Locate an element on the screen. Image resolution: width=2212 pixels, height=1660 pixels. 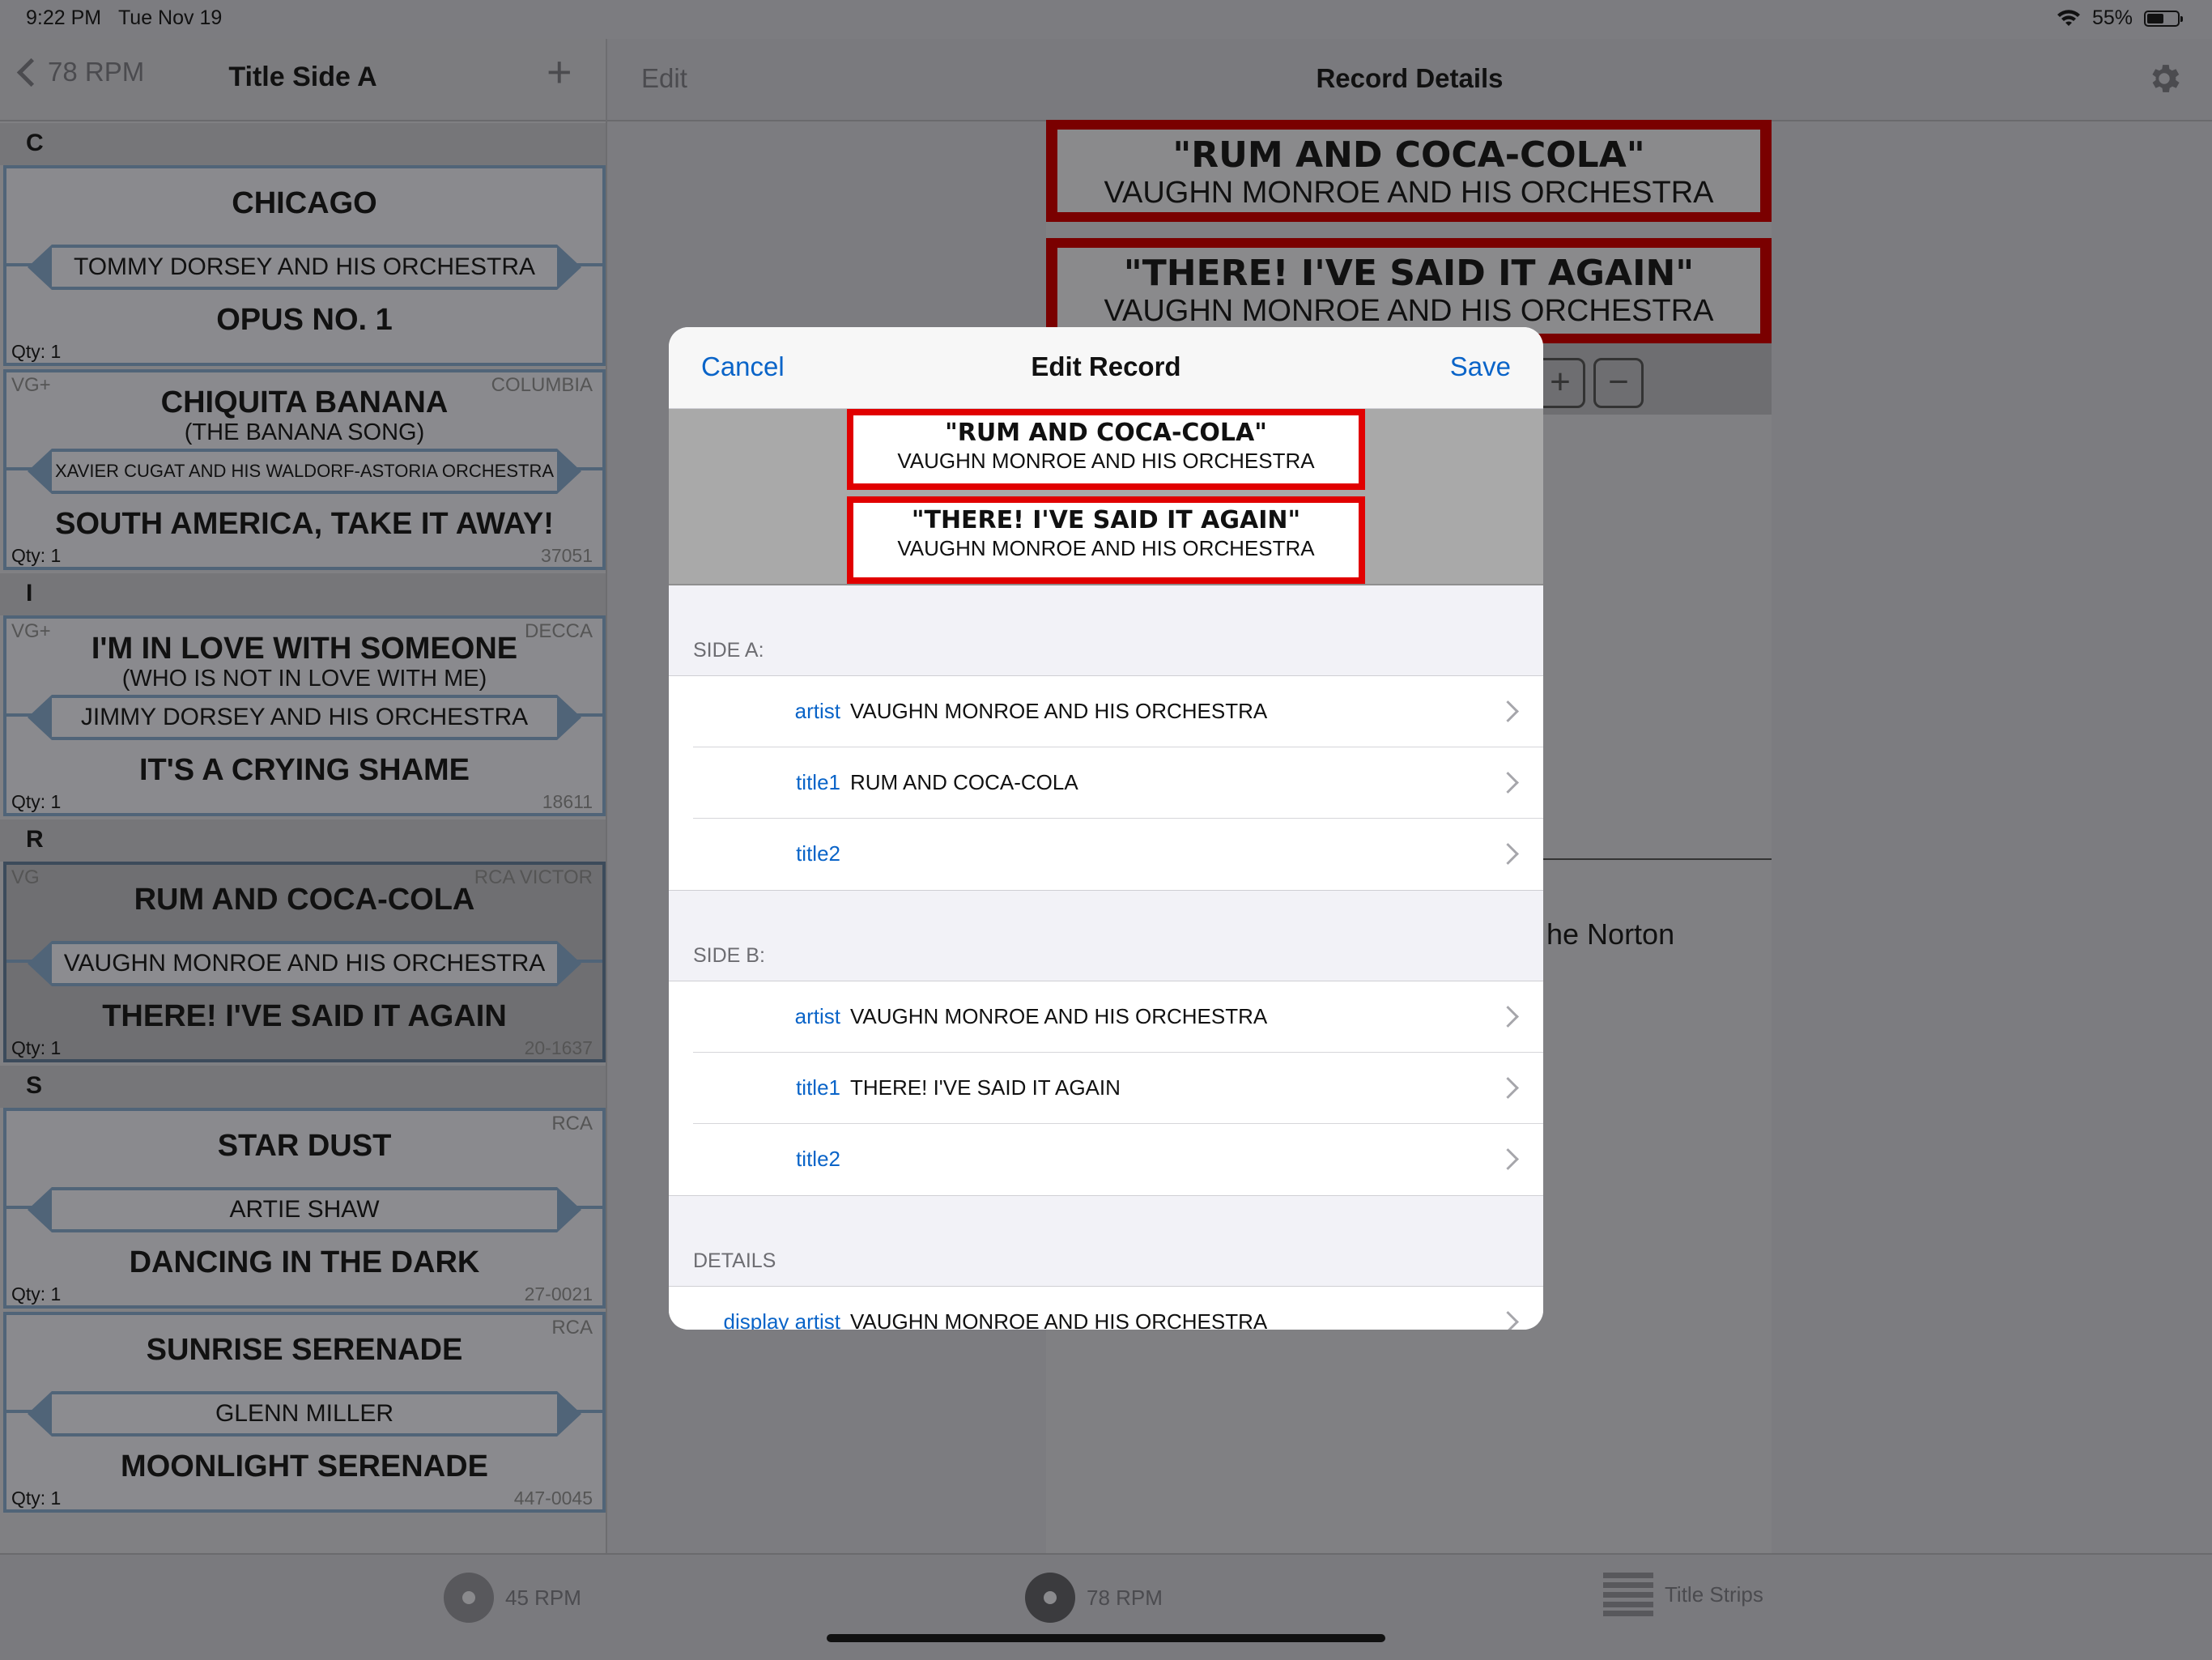
artist-band: GLENN MILLER is located at coordinates (305, 1414).